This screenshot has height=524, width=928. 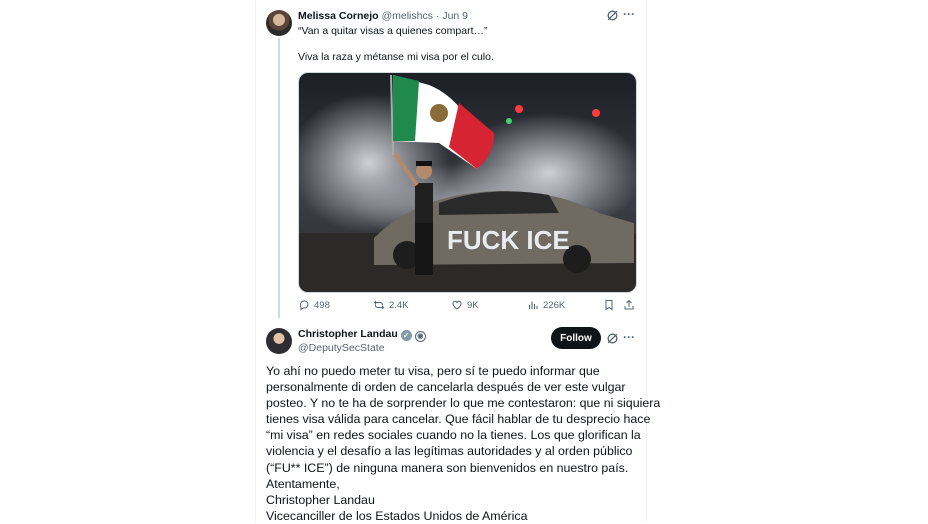 I want to click on repost-button: 2.4K, so click(x=391, y=305).